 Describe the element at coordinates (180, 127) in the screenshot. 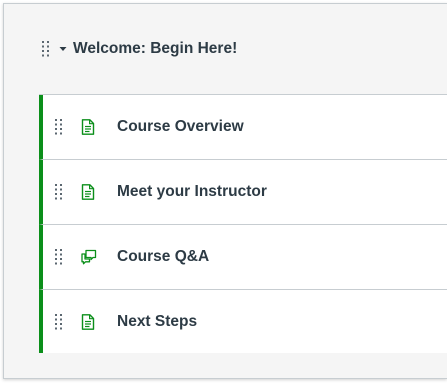

I see `module-item-title: Course Overview` at that location.